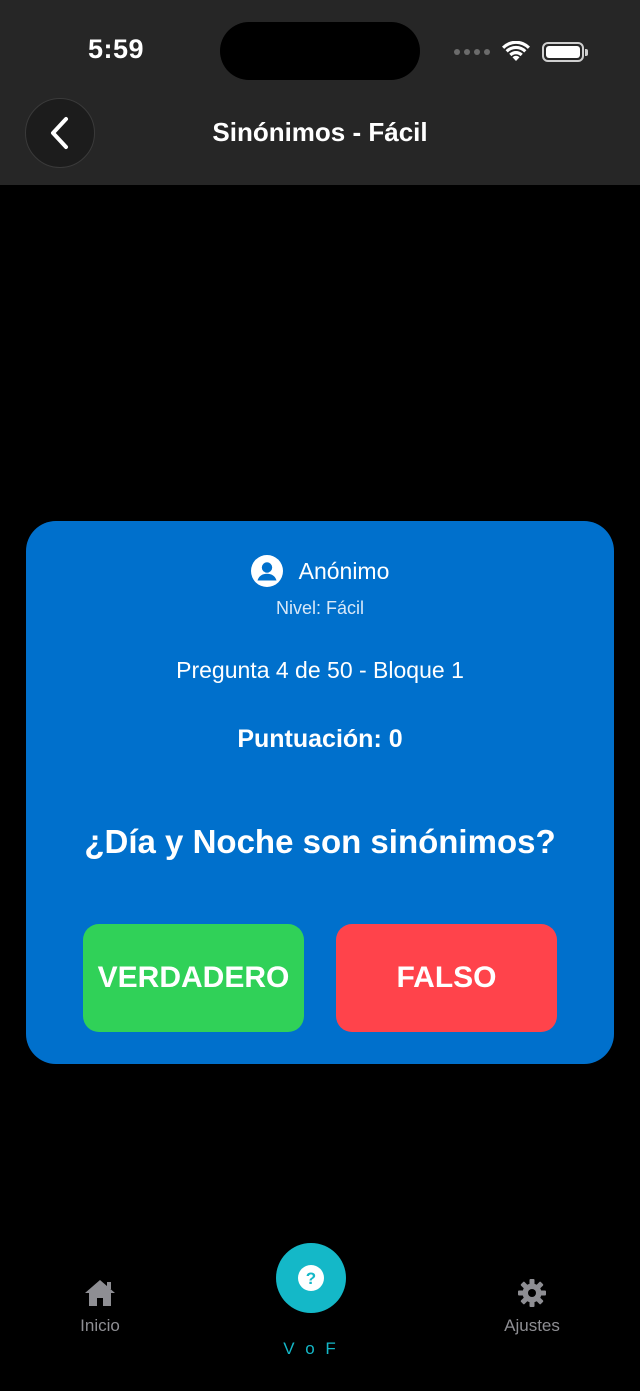 The height and width of the screenshot is (1391, 640). What do you see at coordinates (311, 1348) in the screenshot?
I see `tab-label-vof: V o F` at bounding box center [311, 1348].